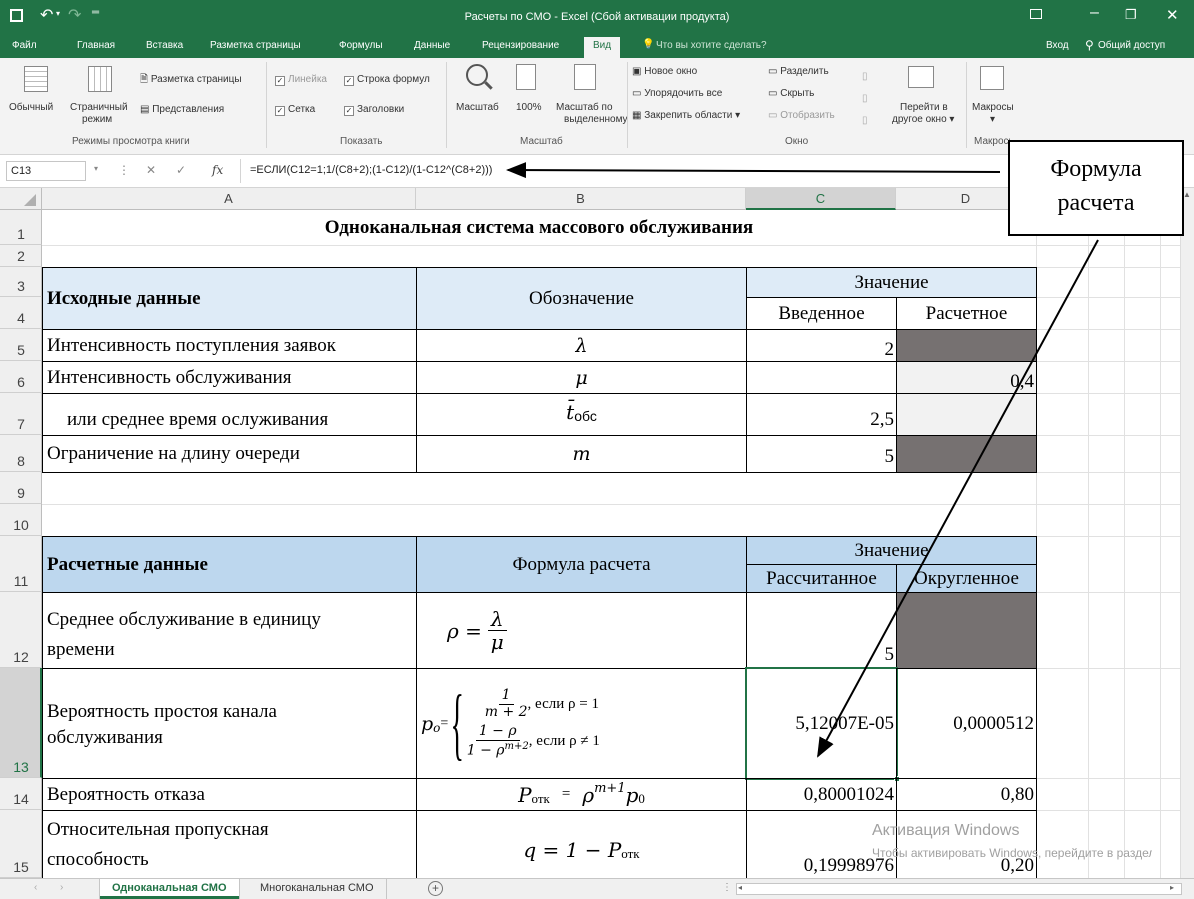  I want to click on tab-insert: Вставка, so click(164, 45).